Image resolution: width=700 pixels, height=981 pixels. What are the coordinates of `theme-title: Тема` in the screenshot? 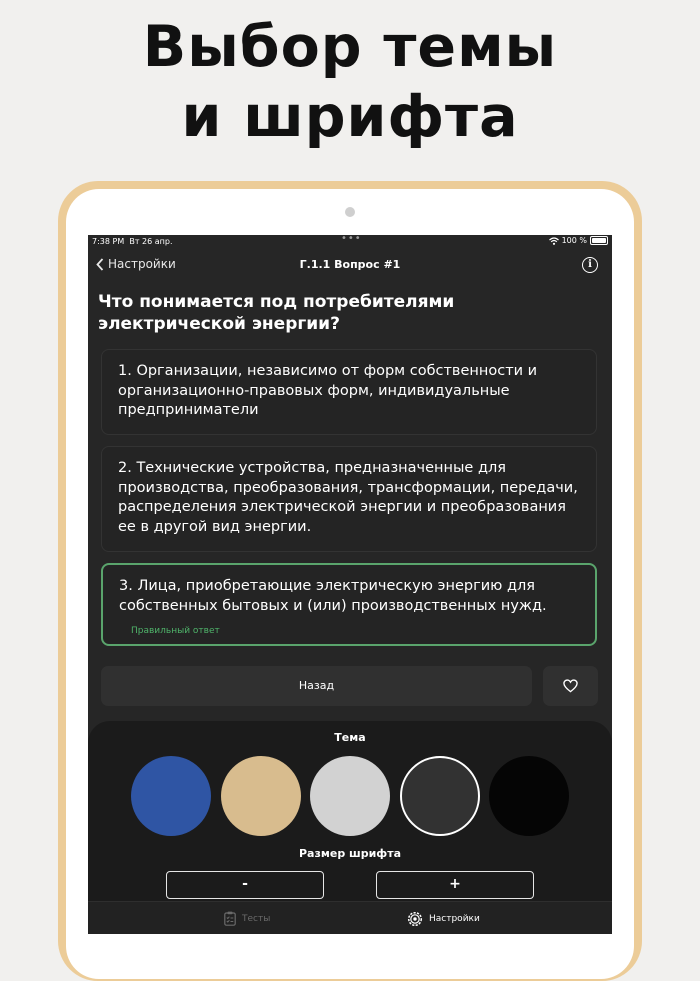 It's located at (350, 737).